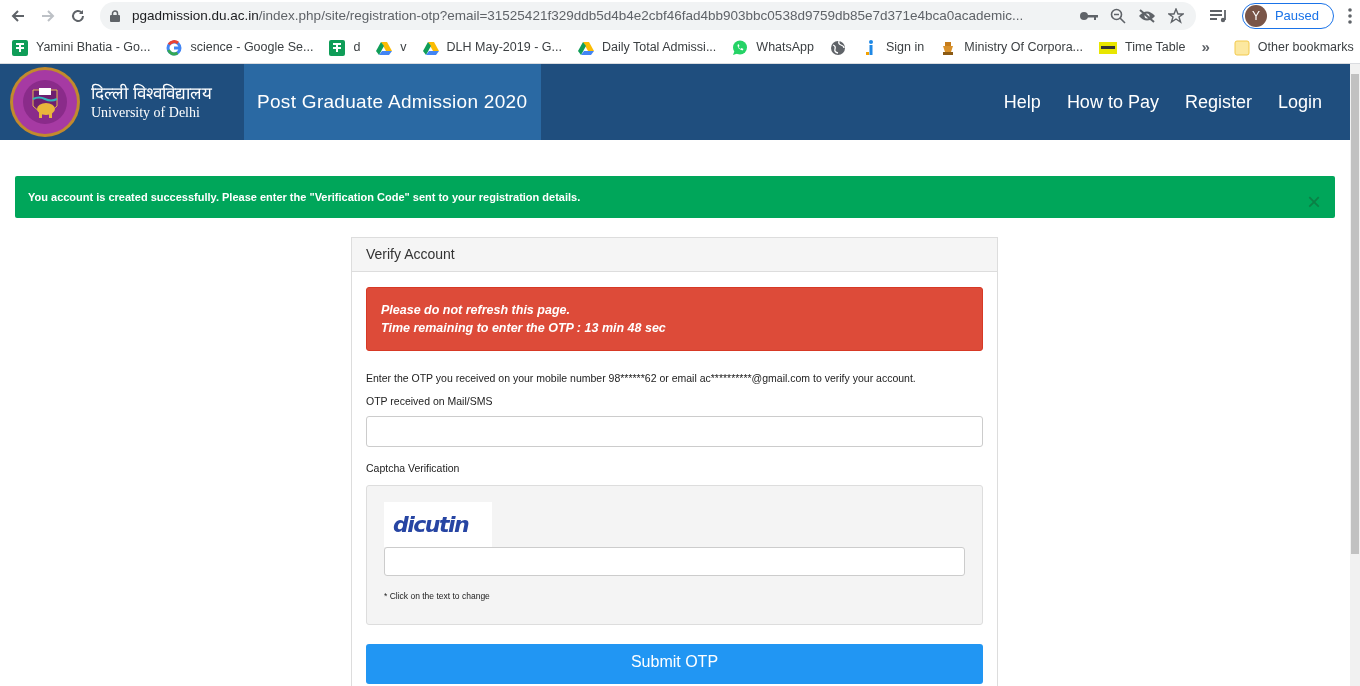  I want to click on key-icon, so click(1088, 16).